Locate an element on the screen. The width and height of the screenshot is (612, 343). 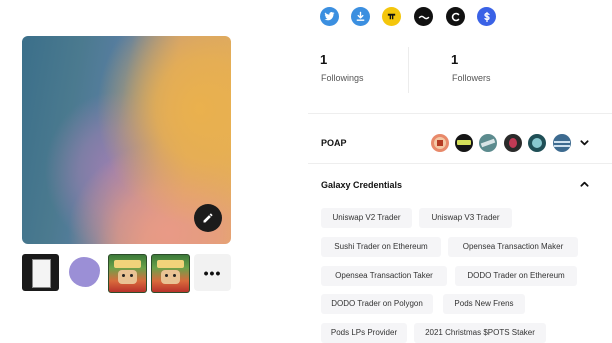
mirror-icon is located at coordinates (423, 17).